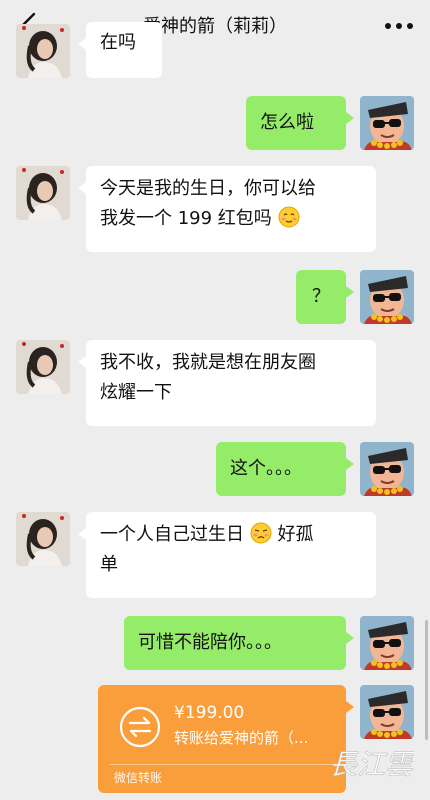 The width and height of the screenshot is (430, 800). I want to click on message-text-line: 我发一个 199 红包吗, so click(231, 219).